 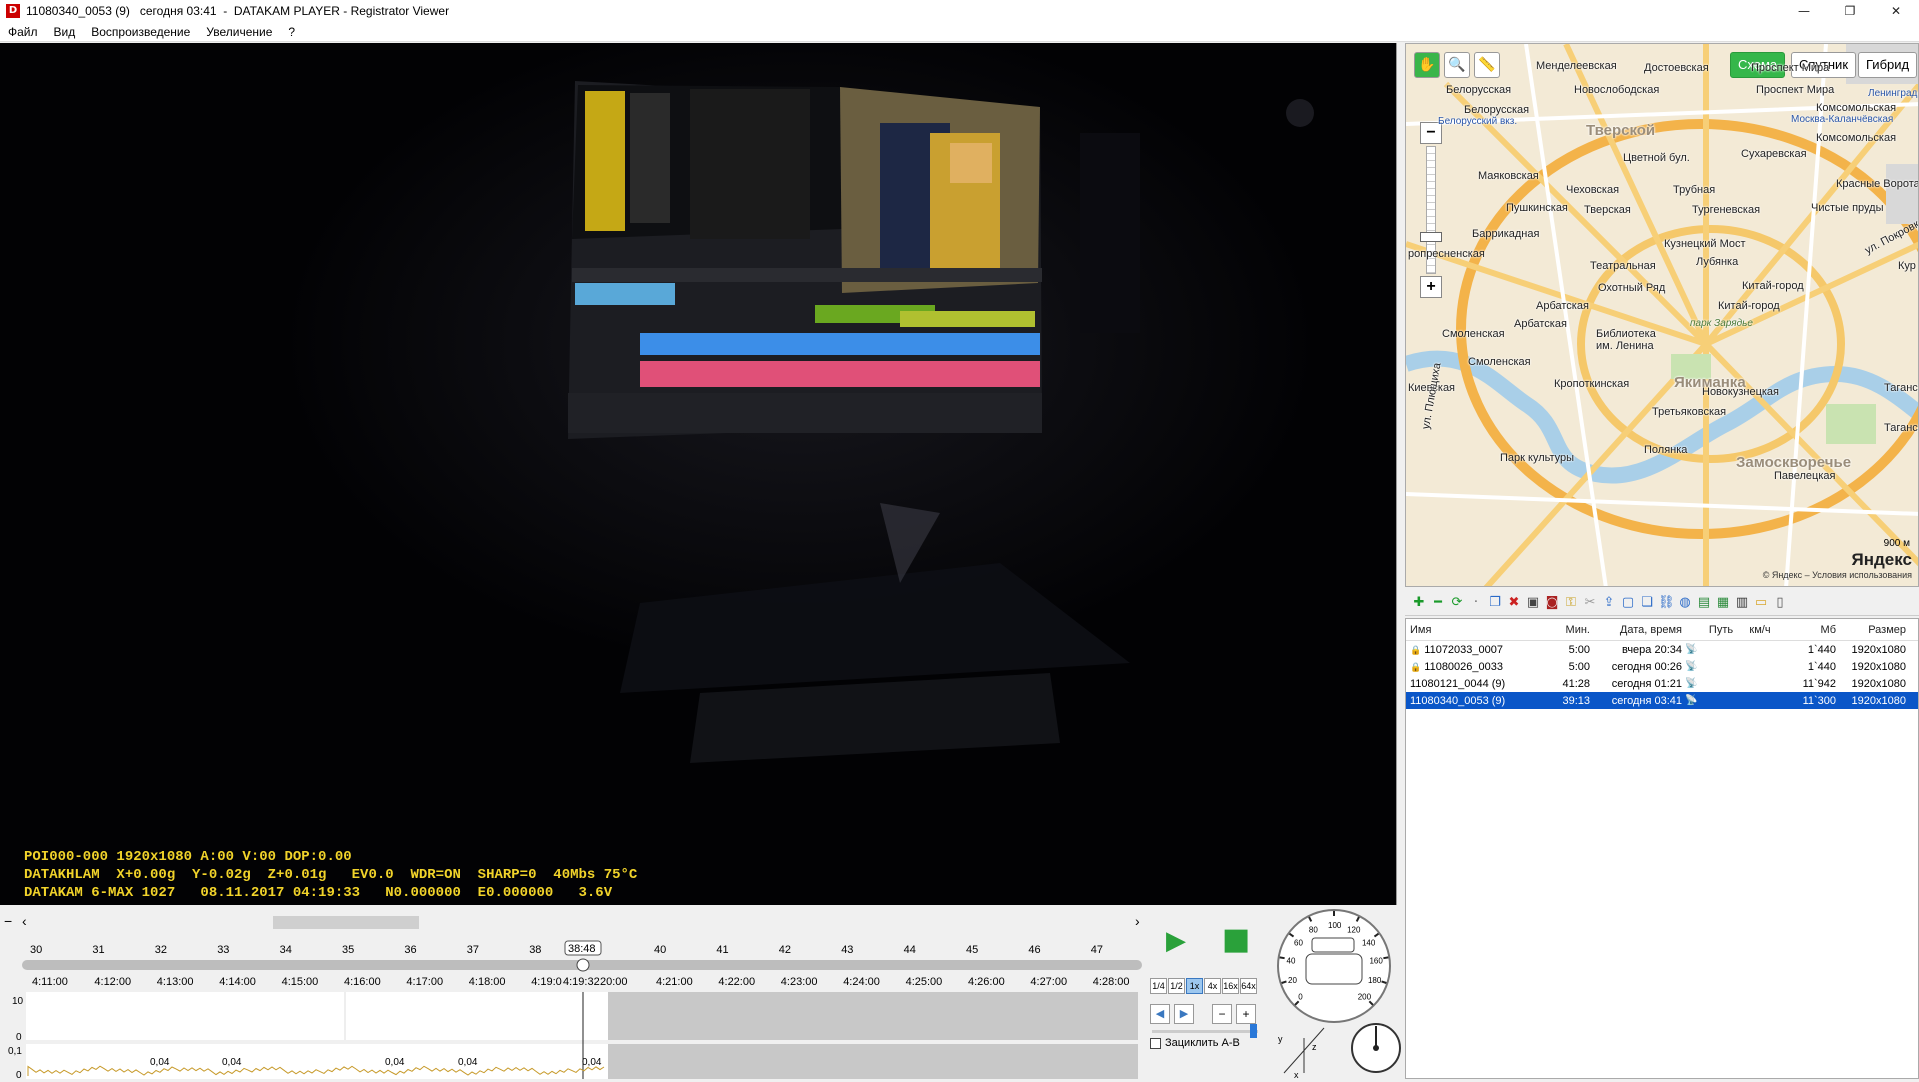 What do you see at coordinates (972, 950) in the screenshot?
I see `minute-tick-label: 45` at bounding box center [972, 950].